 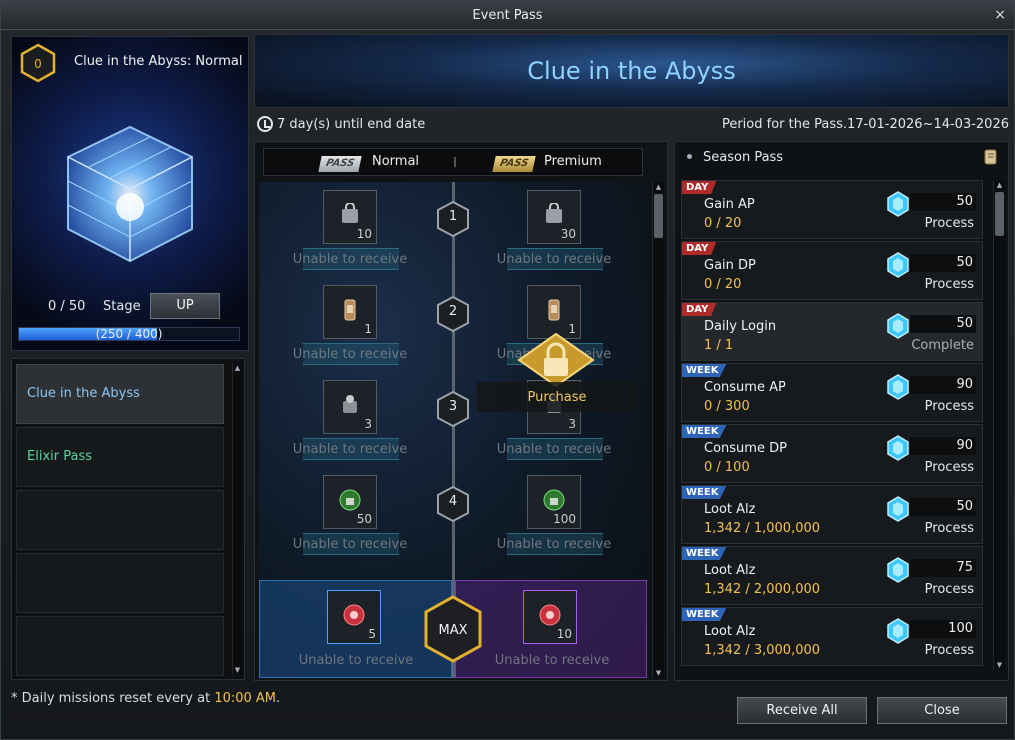 What do you see at coordinates (564, 634) in the screenshot?
I see `reward-quantity: 10` at bounding box center [564, 634].